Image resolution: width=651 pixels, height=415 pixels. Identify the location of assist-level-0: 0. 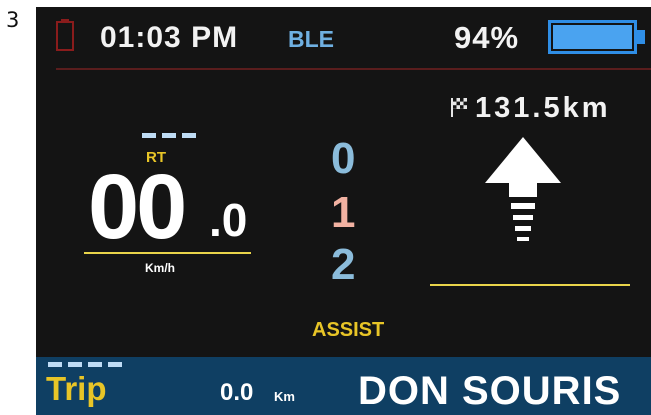
(343, 158).